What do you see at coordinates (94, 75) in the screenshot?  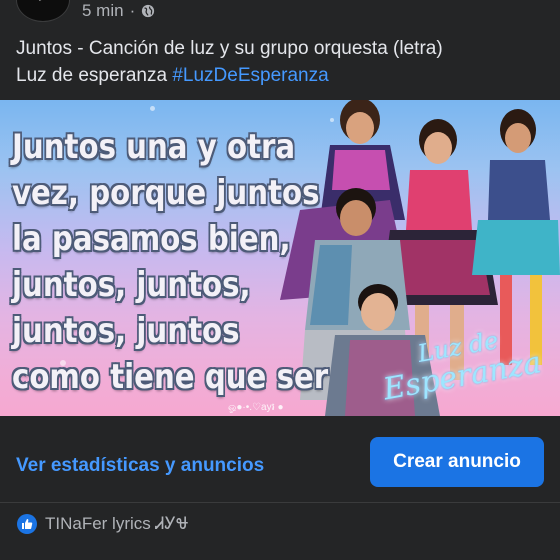 I see `caption-text: Luz de esperanza` at bounding box center [94, 75].